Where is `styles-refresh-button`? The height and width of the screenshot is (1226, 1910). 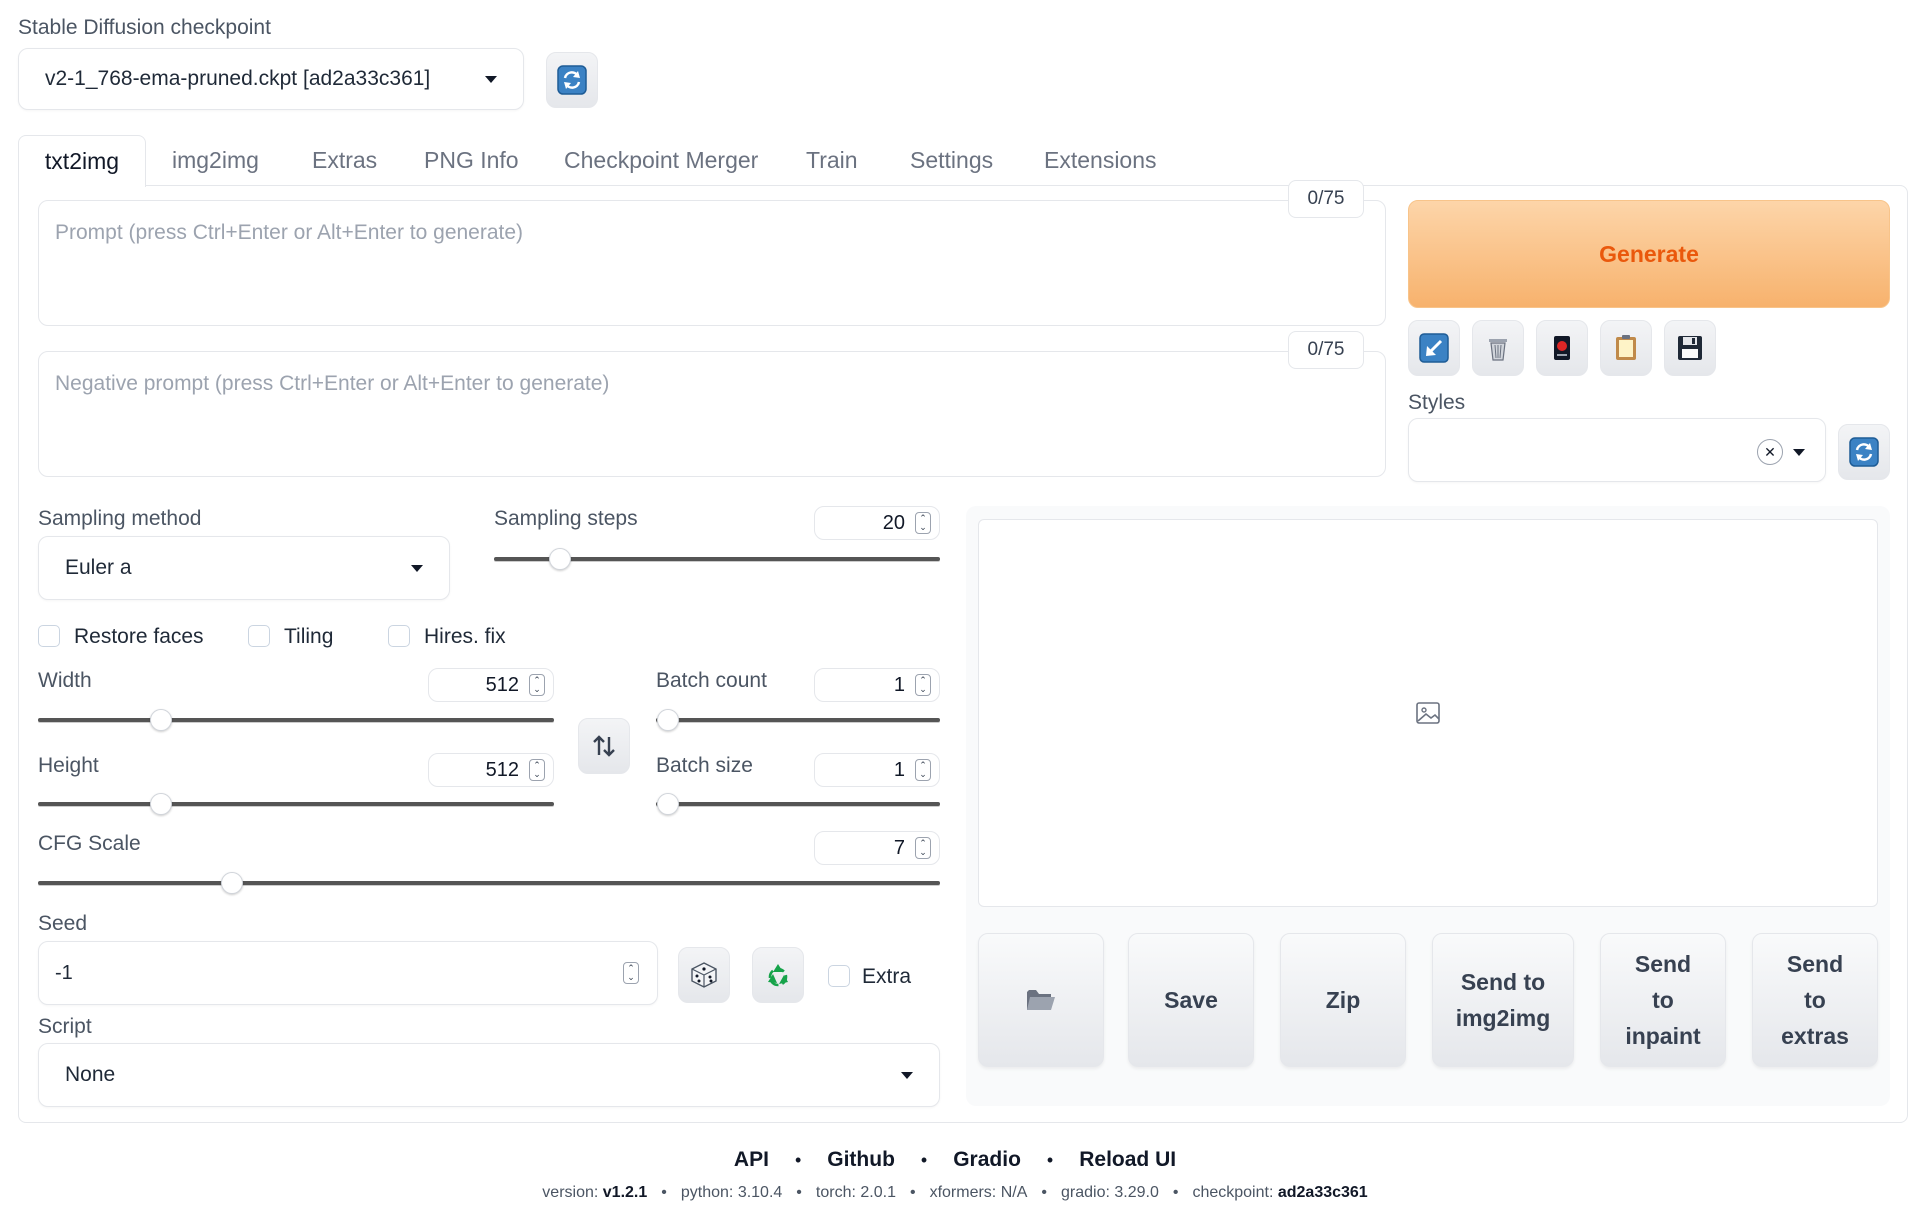
styles-refresh-button is located at coordinates (1864, 452).